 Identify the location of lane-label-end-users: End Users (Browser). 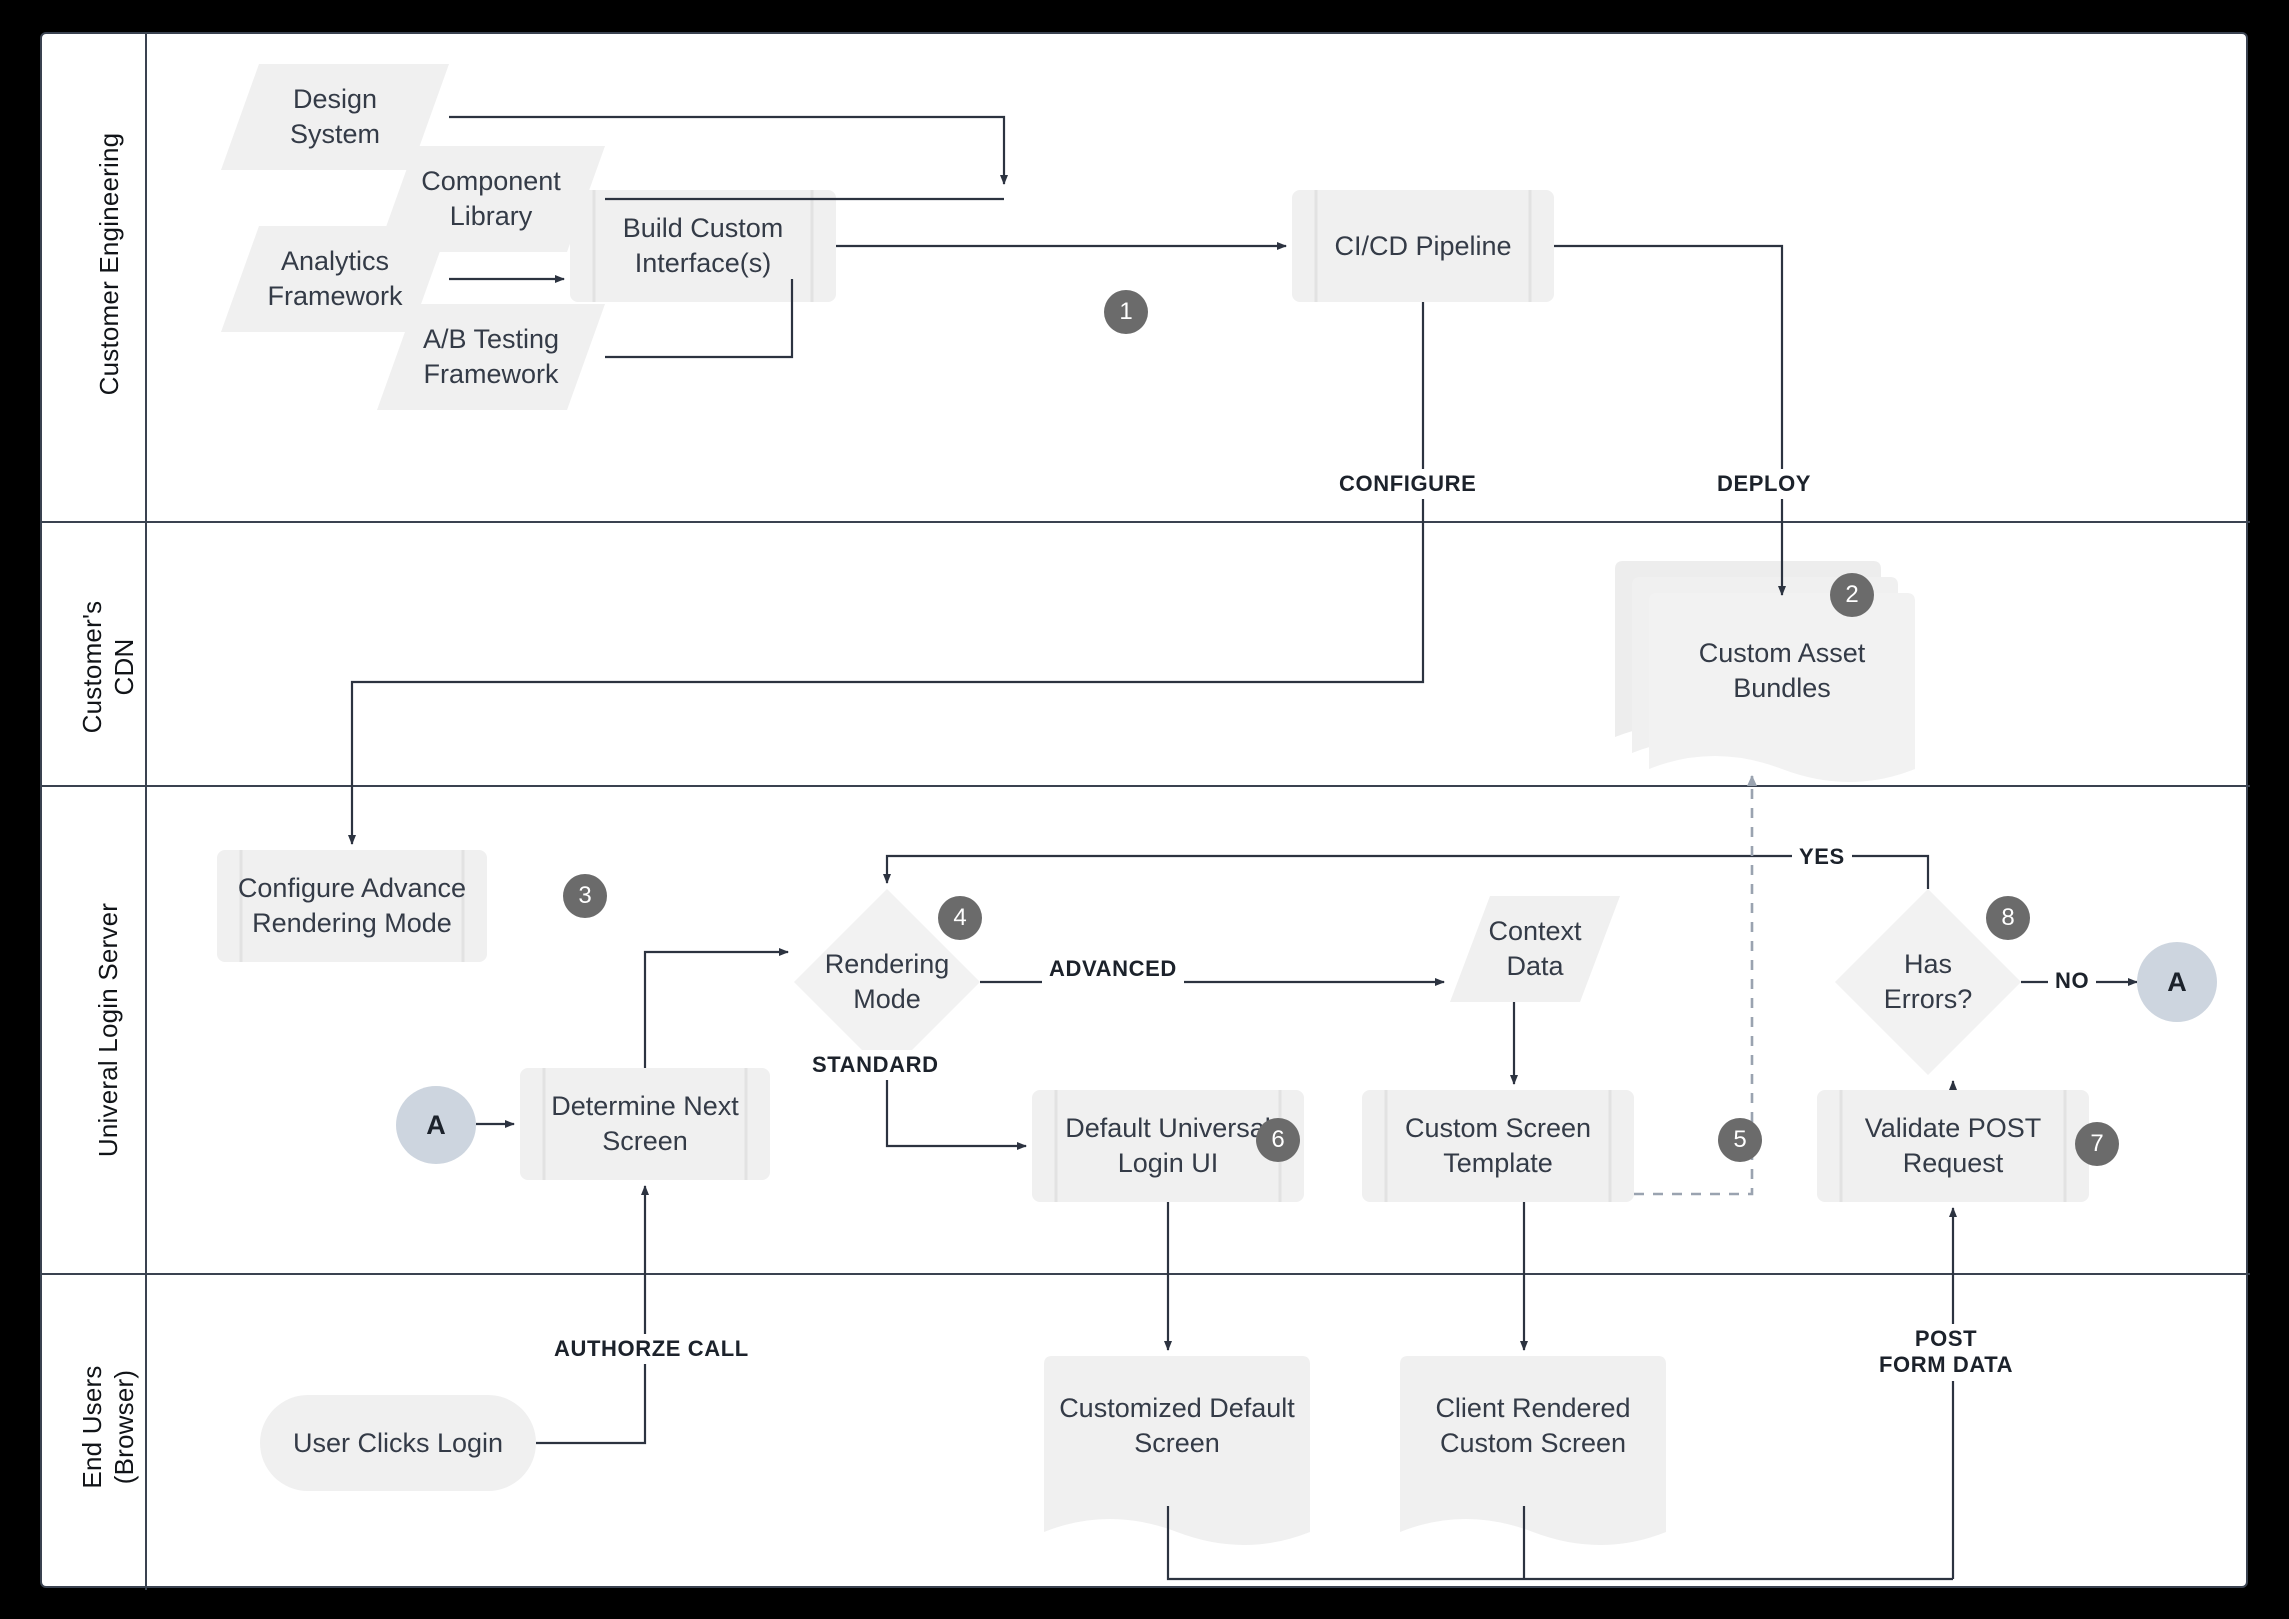
(108, 1427).